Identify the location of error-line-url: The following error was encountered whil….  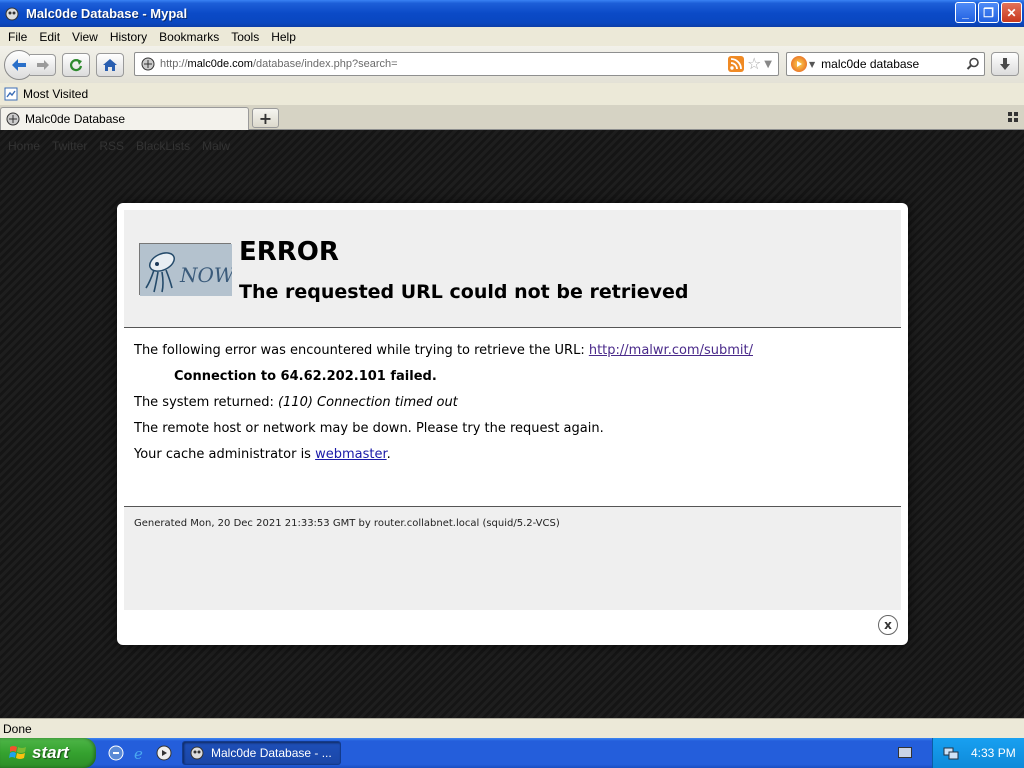
(443, 350).